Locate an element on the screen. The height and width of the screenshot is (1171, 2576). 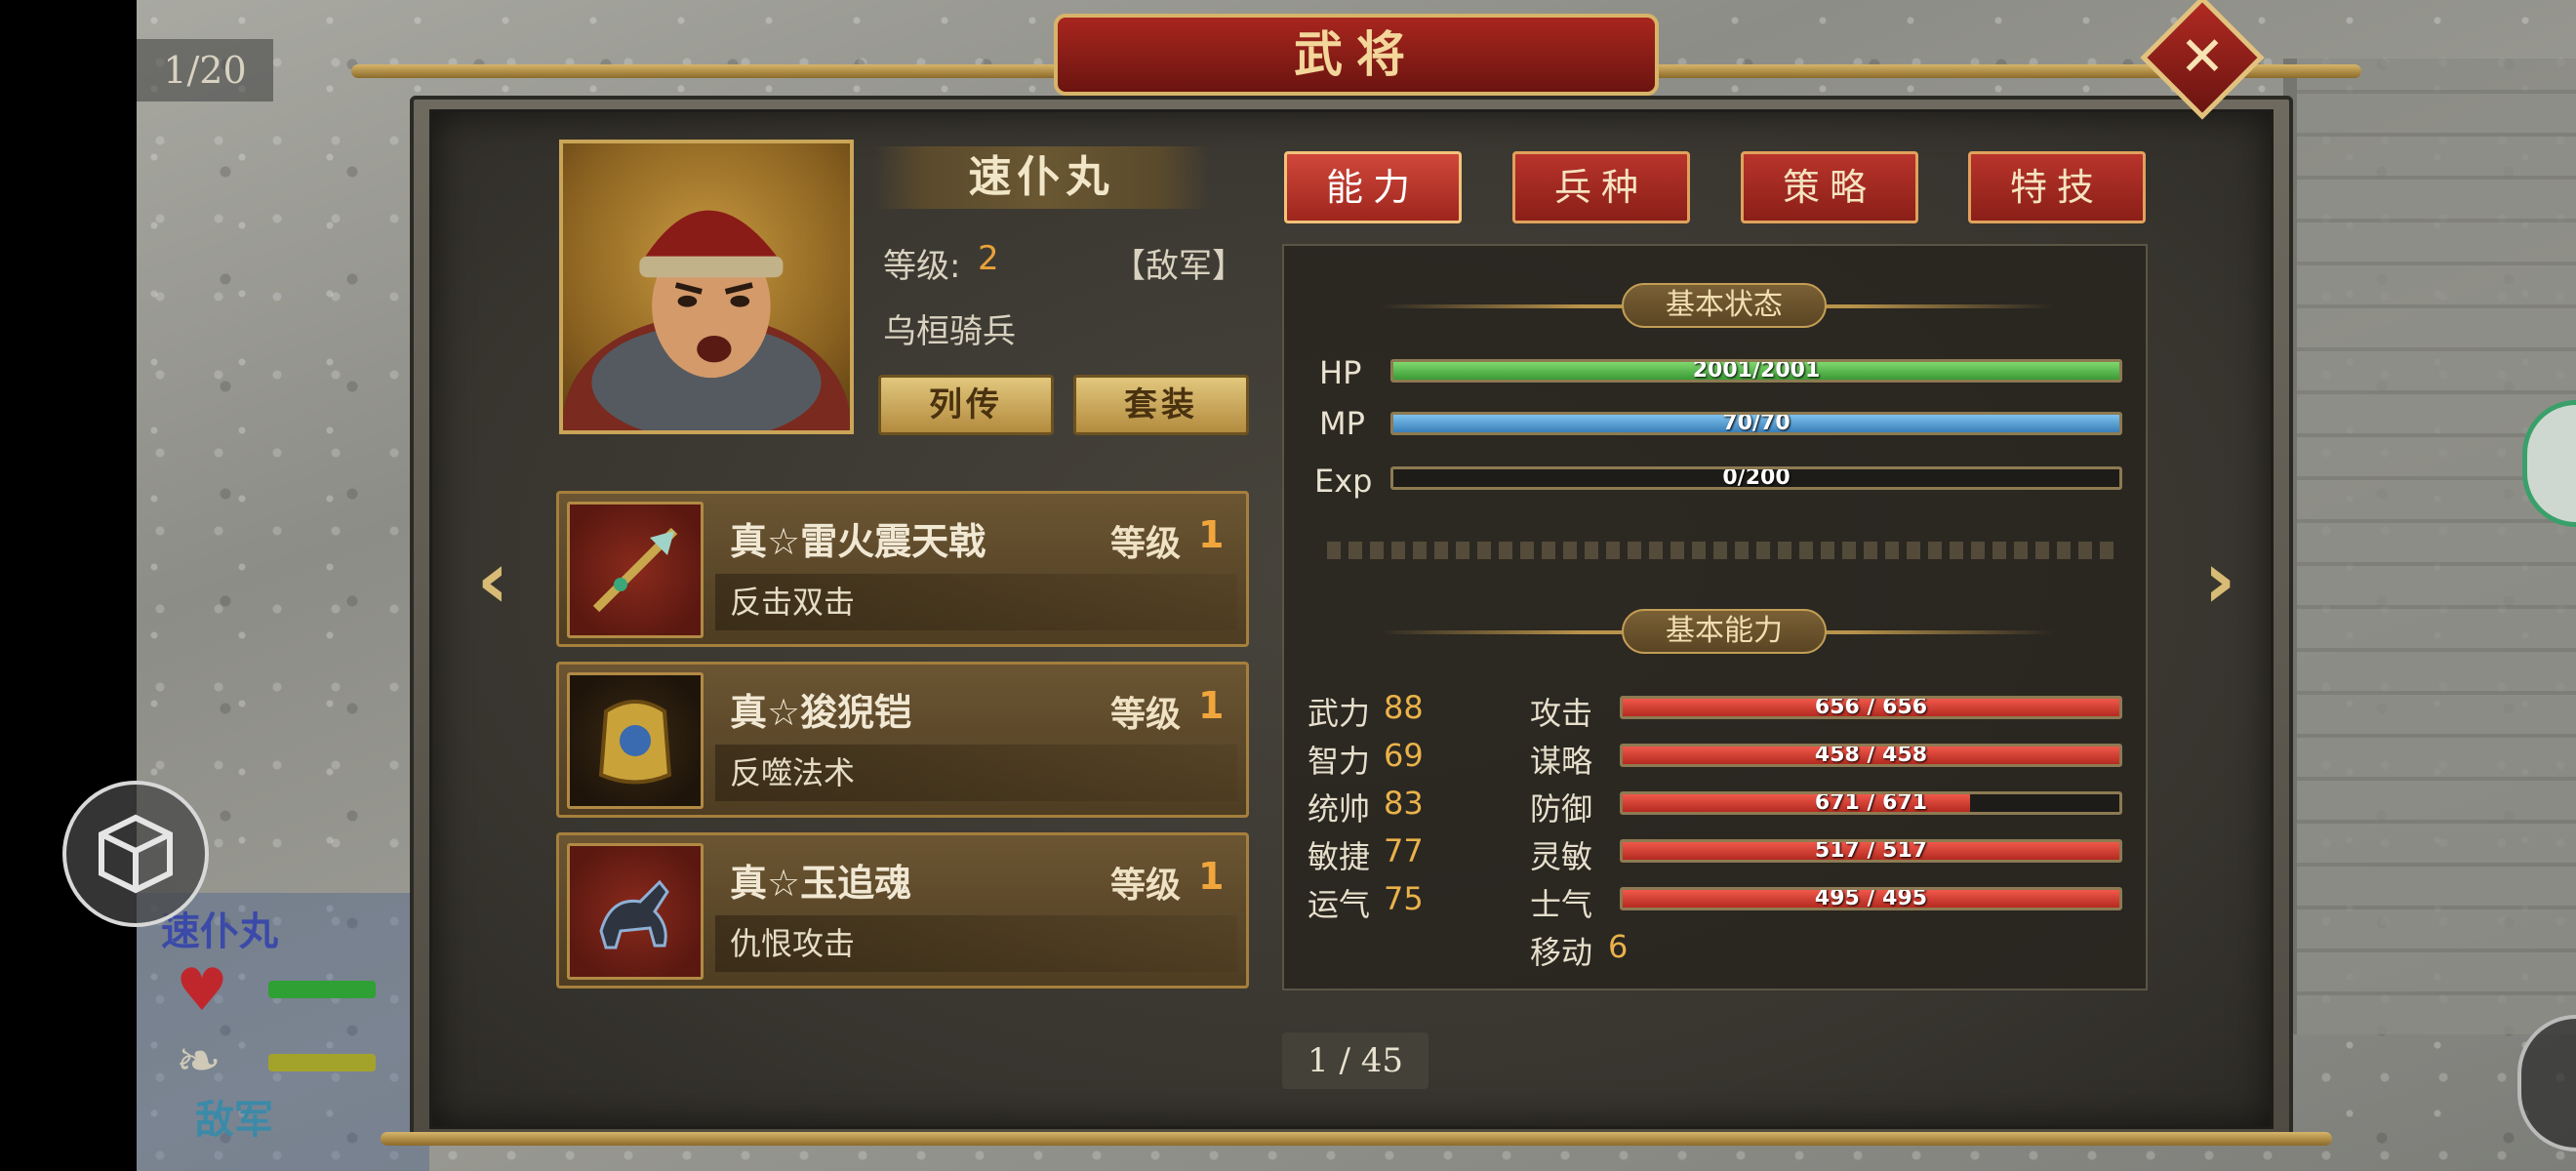
level-label: 等级: is located at coordinates (922, 266).